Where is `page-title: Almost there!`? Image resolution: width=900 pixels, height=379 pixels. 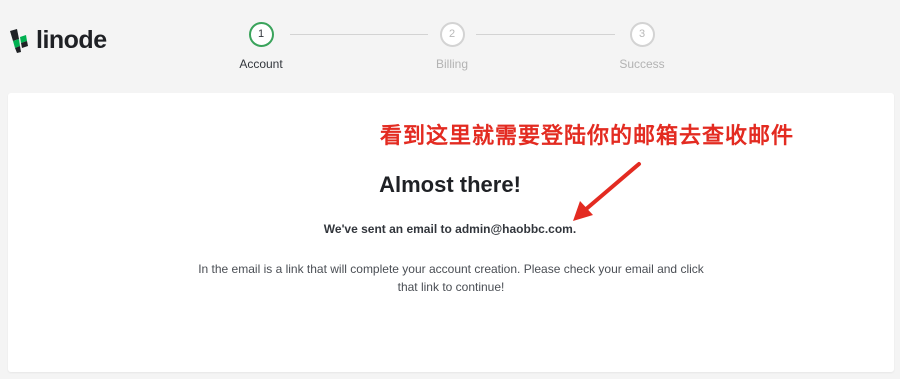 page-title: Almost there! is located at coordinates (450, 184).